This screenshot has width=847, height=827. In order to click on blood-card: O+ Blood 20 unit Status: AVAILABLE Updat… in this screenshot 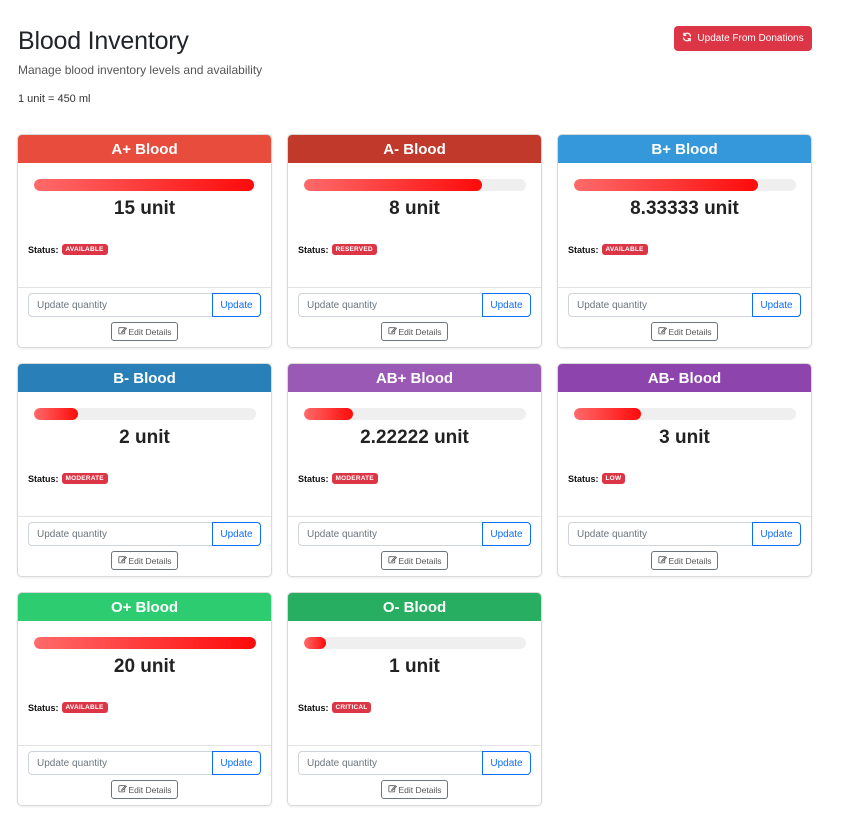, I will do `click(144, 699)`.